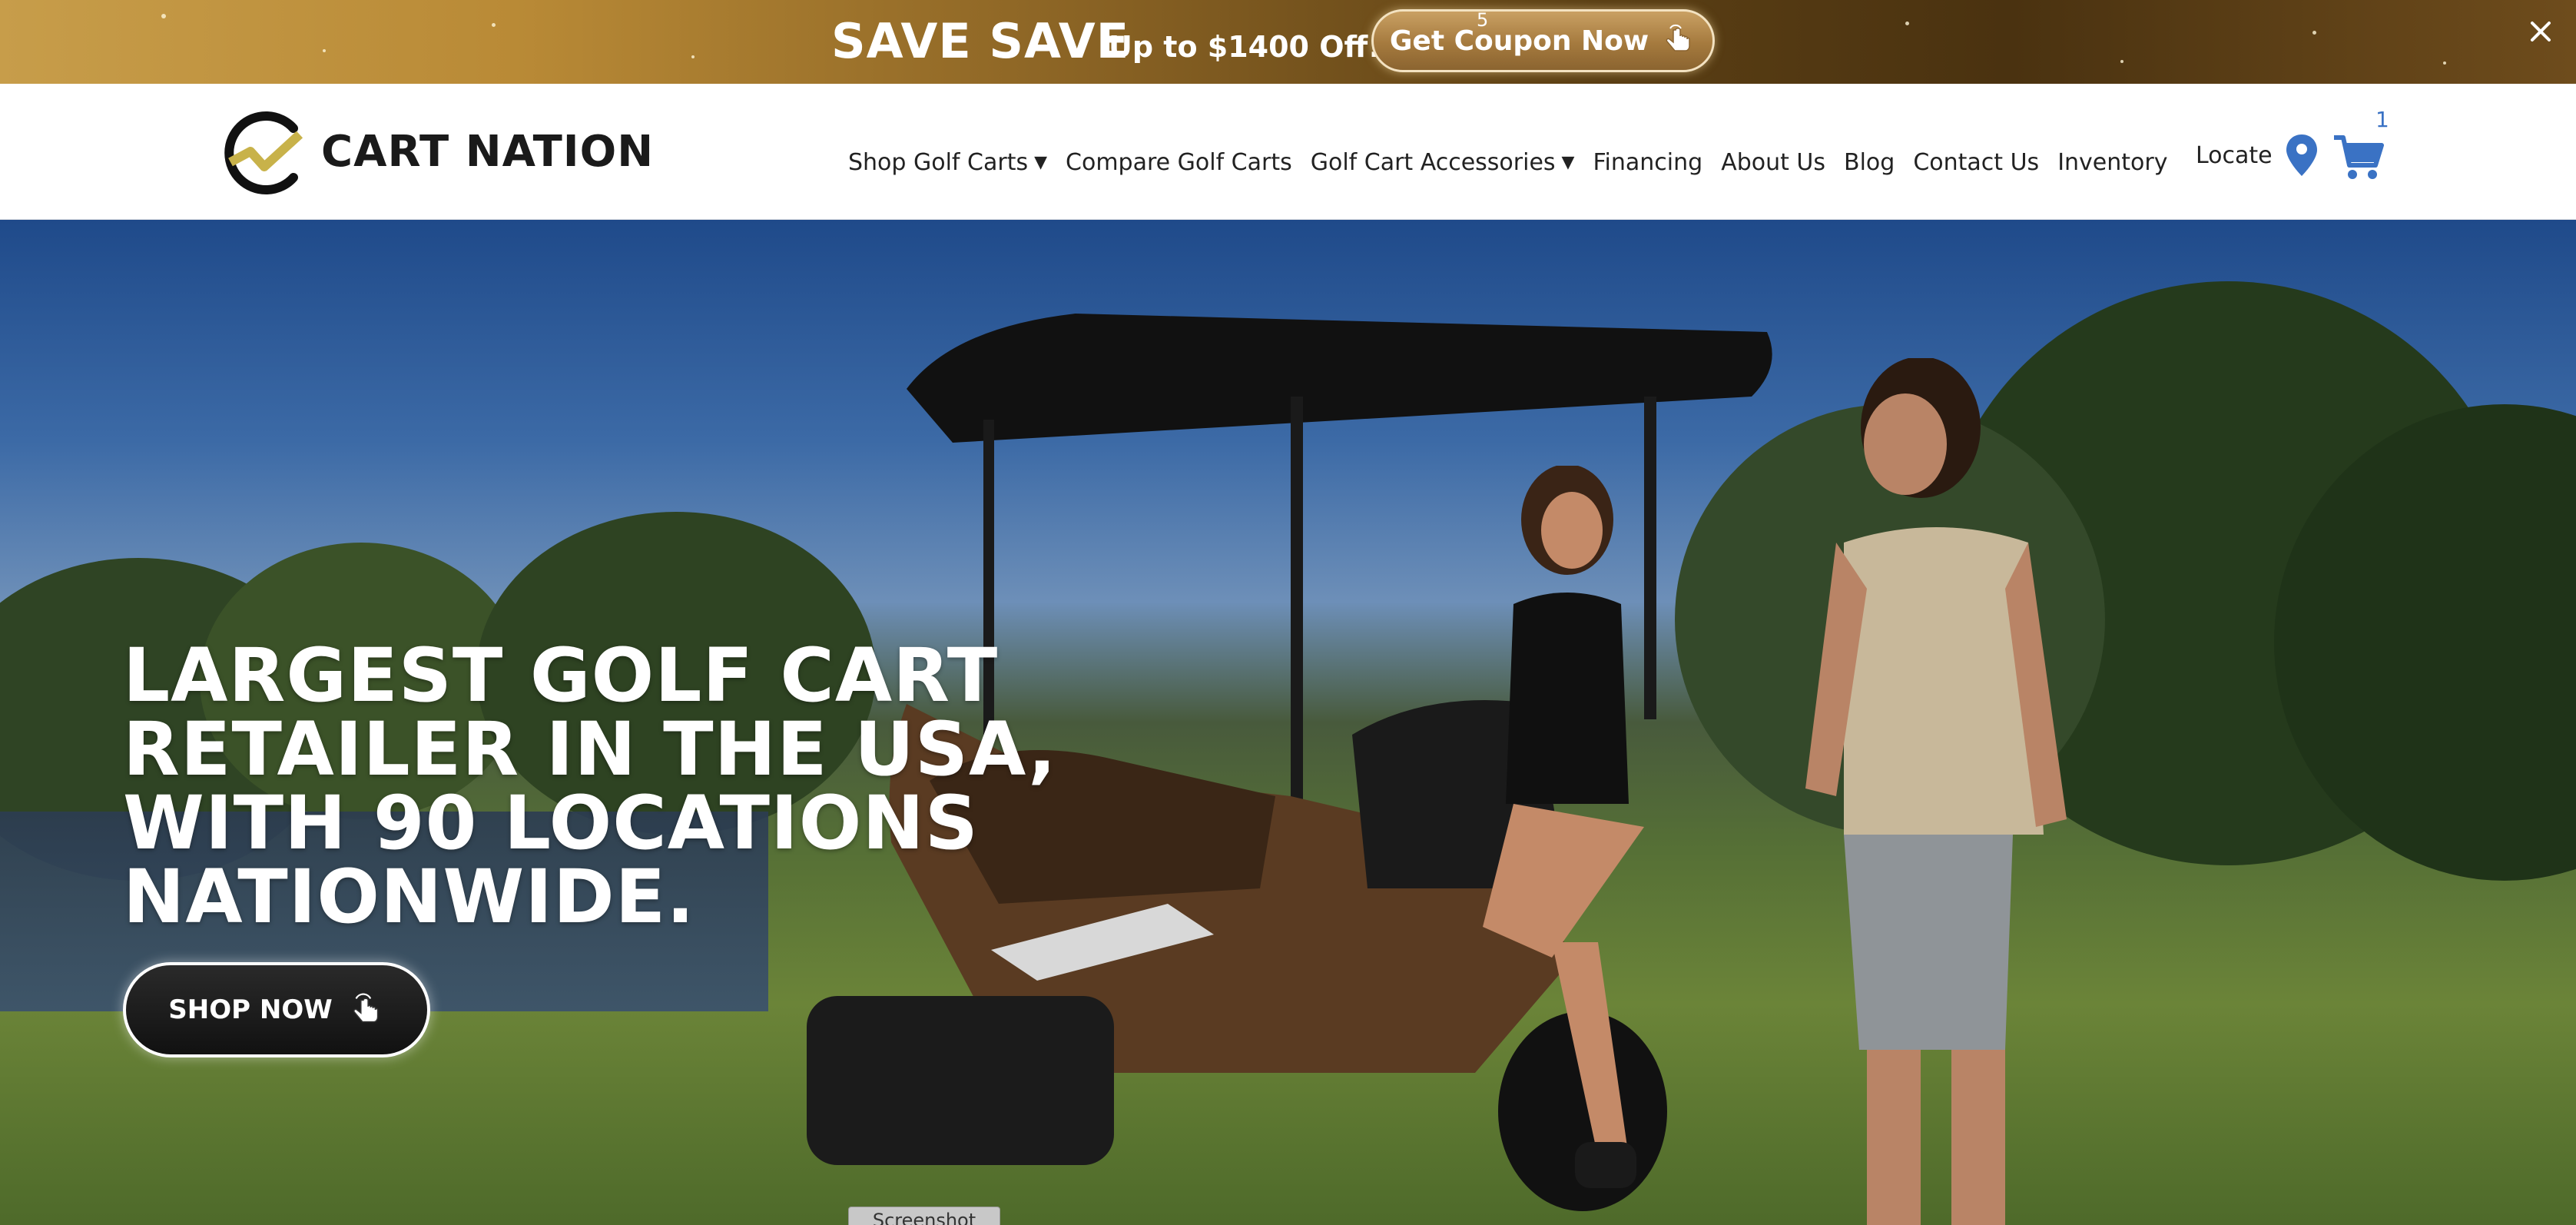 The height and width of the screenshot is (1225, 2576). What do you see at coordinates (2301, 155) in the screenshot?
I see `map-pin-icon` at bounding box center [2301, 155].